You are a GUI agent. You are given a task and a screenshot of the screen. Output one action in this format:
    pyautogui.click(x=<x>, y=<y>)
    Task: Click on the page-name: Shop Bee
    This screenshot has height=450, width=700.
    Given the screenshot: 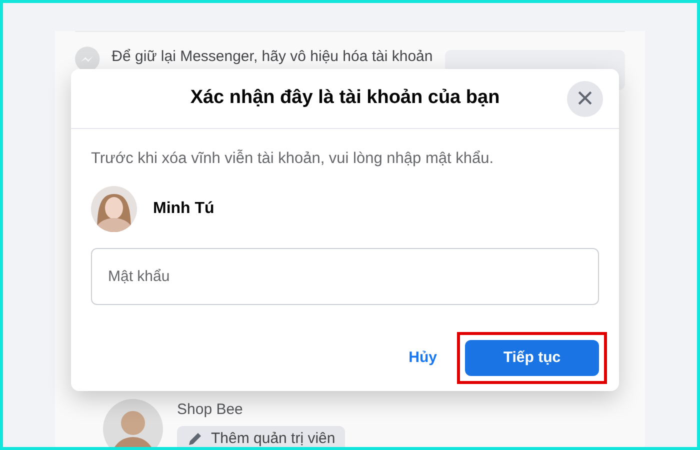 What is the action you would take?
    pyautogui.click(x=210, y=410)
    